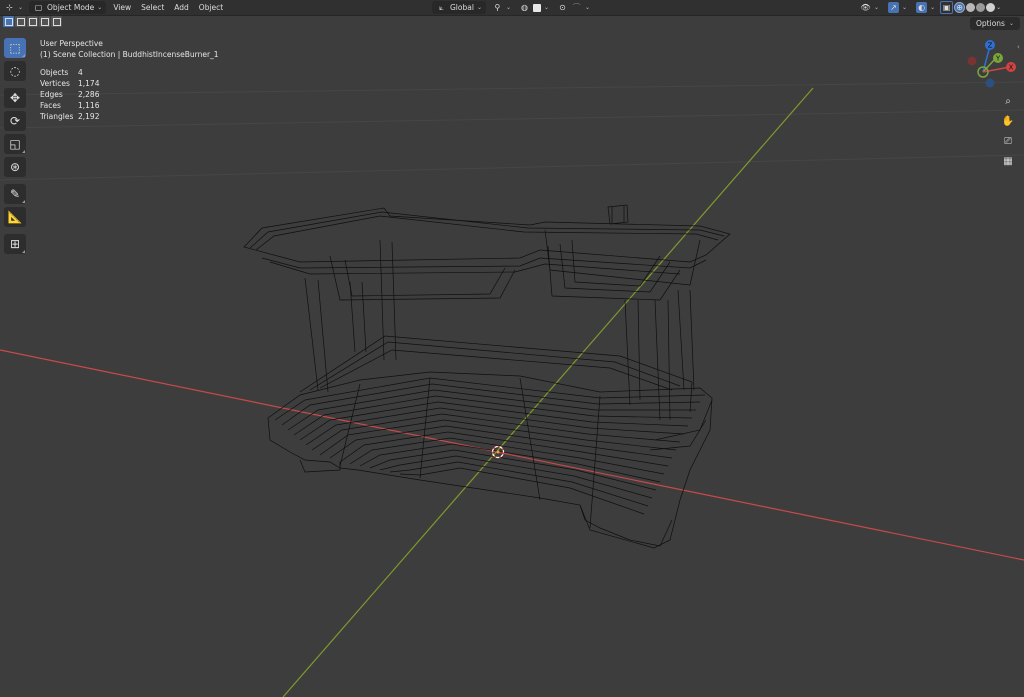  Describe the element at coordinates (998, 59) in the screenshot. I see `y-label: Y` at that location.